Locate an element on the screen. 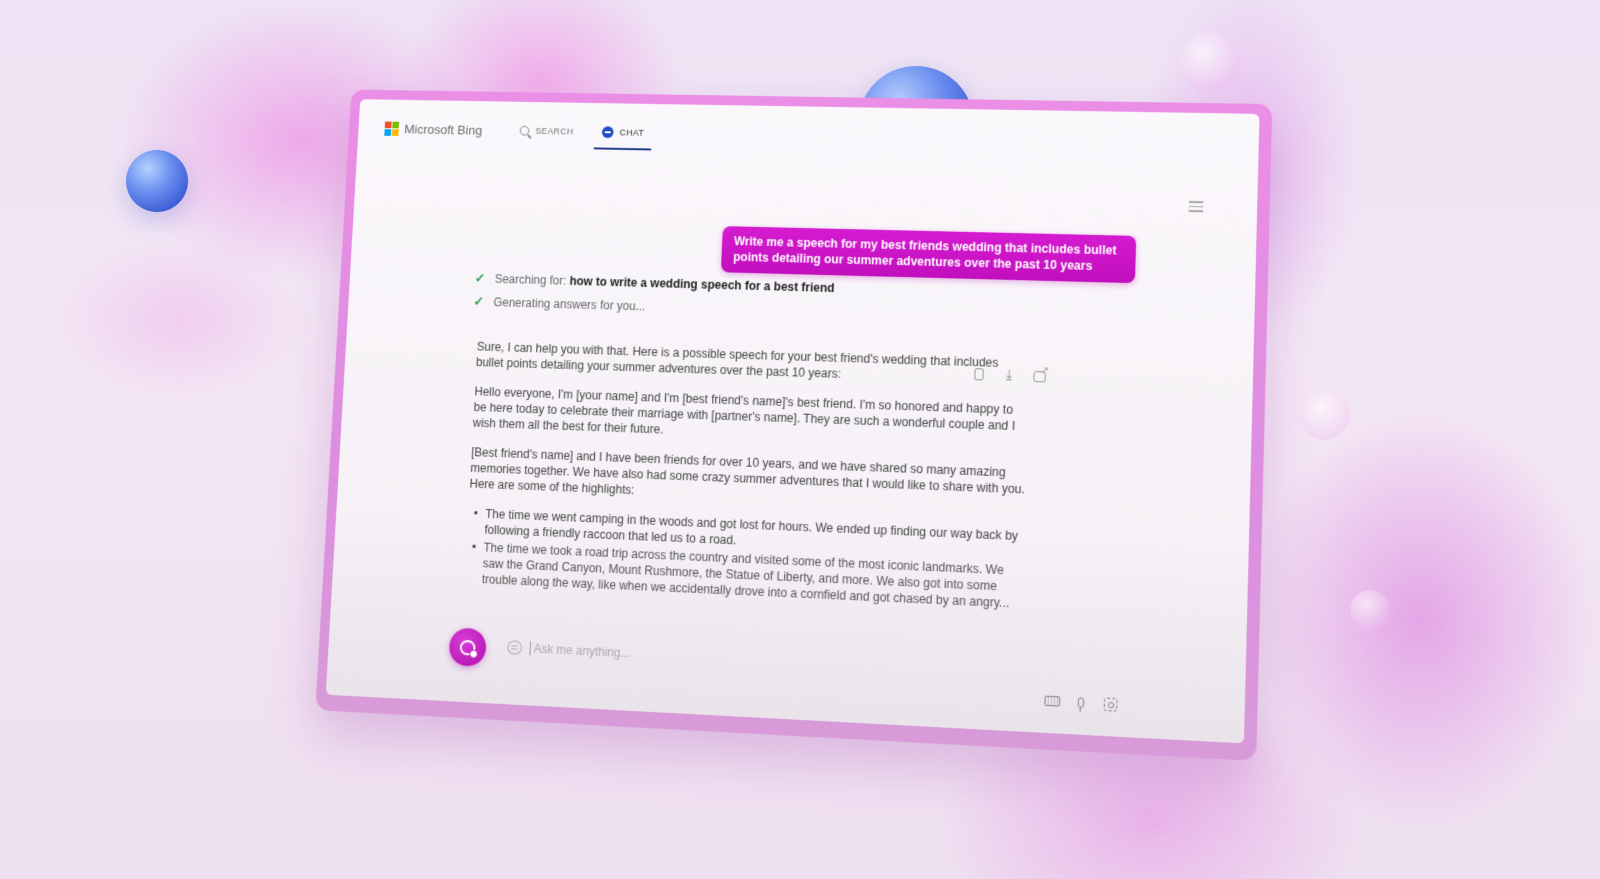 The width and height of the screenshot is (1600, 879). logo-square-blue is located at coordinates (388, 132).